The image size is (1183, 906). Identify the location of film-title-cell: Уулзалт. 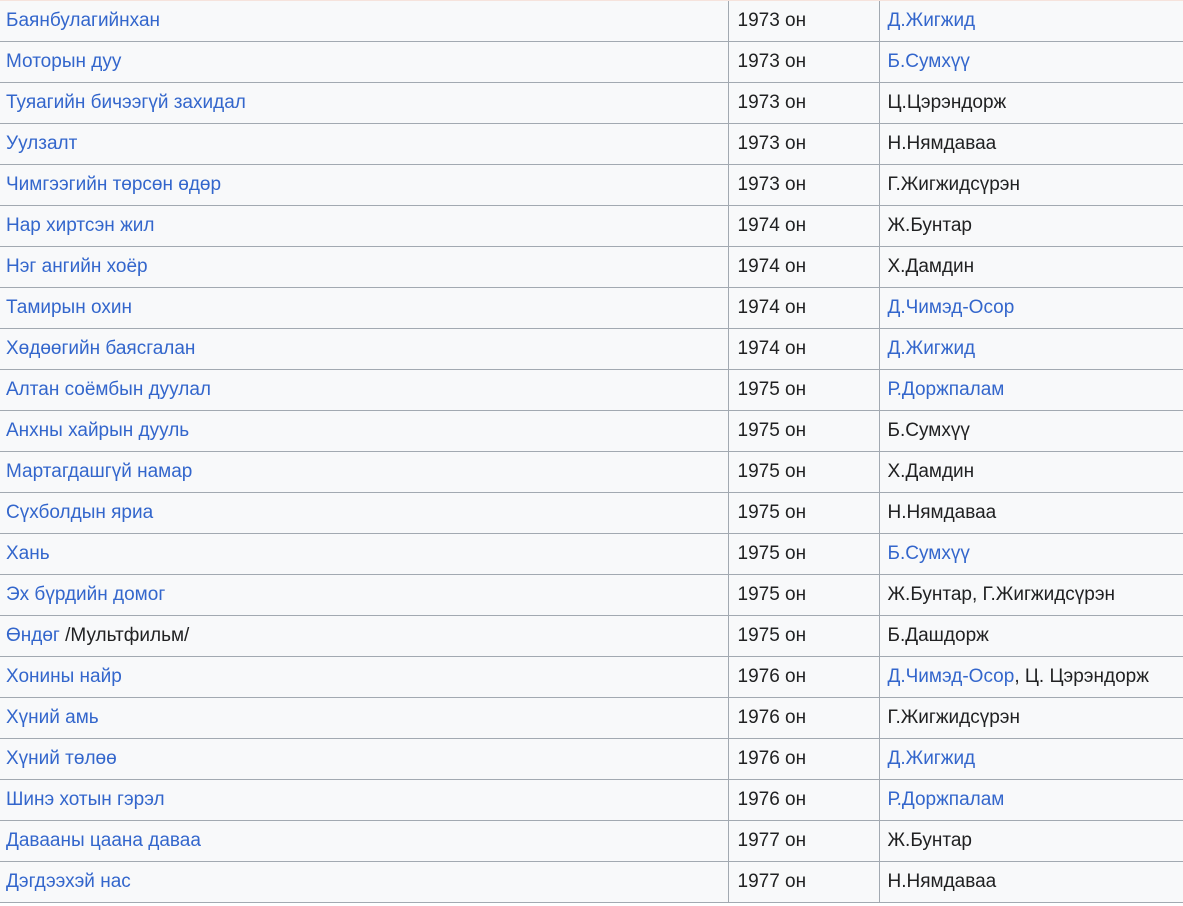
(364, 144).